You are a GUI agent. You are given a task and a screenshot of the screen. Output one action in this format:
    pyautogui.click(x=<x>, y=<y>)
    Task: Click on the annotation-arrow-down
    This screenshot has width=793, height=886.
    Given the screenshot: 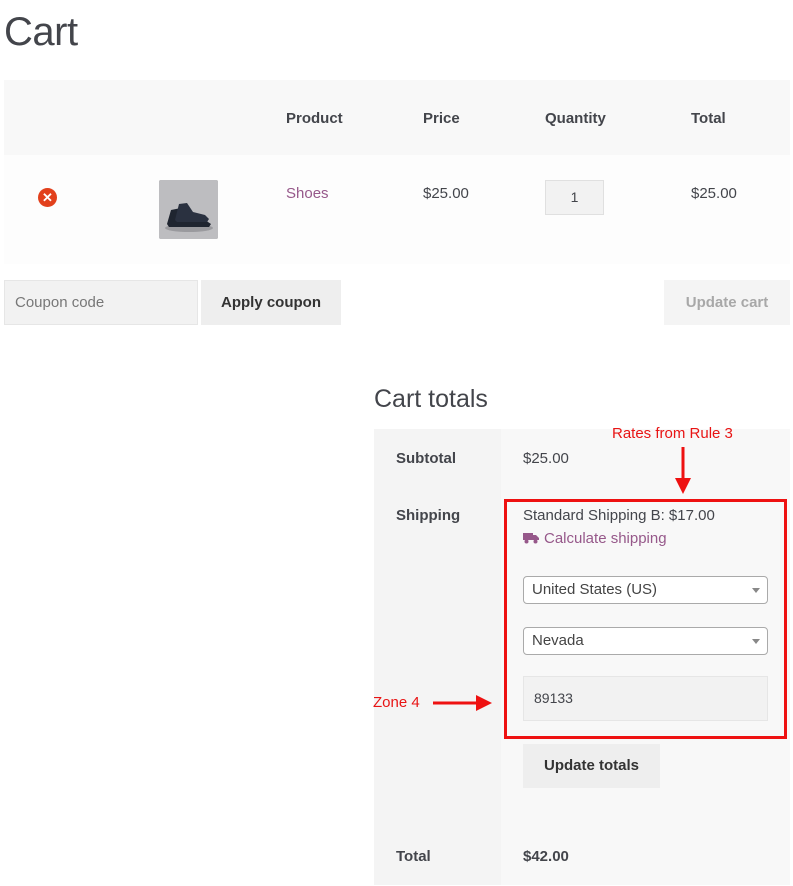 What is the action you would take?
    pyautogui.click(x=683, y=470)
    